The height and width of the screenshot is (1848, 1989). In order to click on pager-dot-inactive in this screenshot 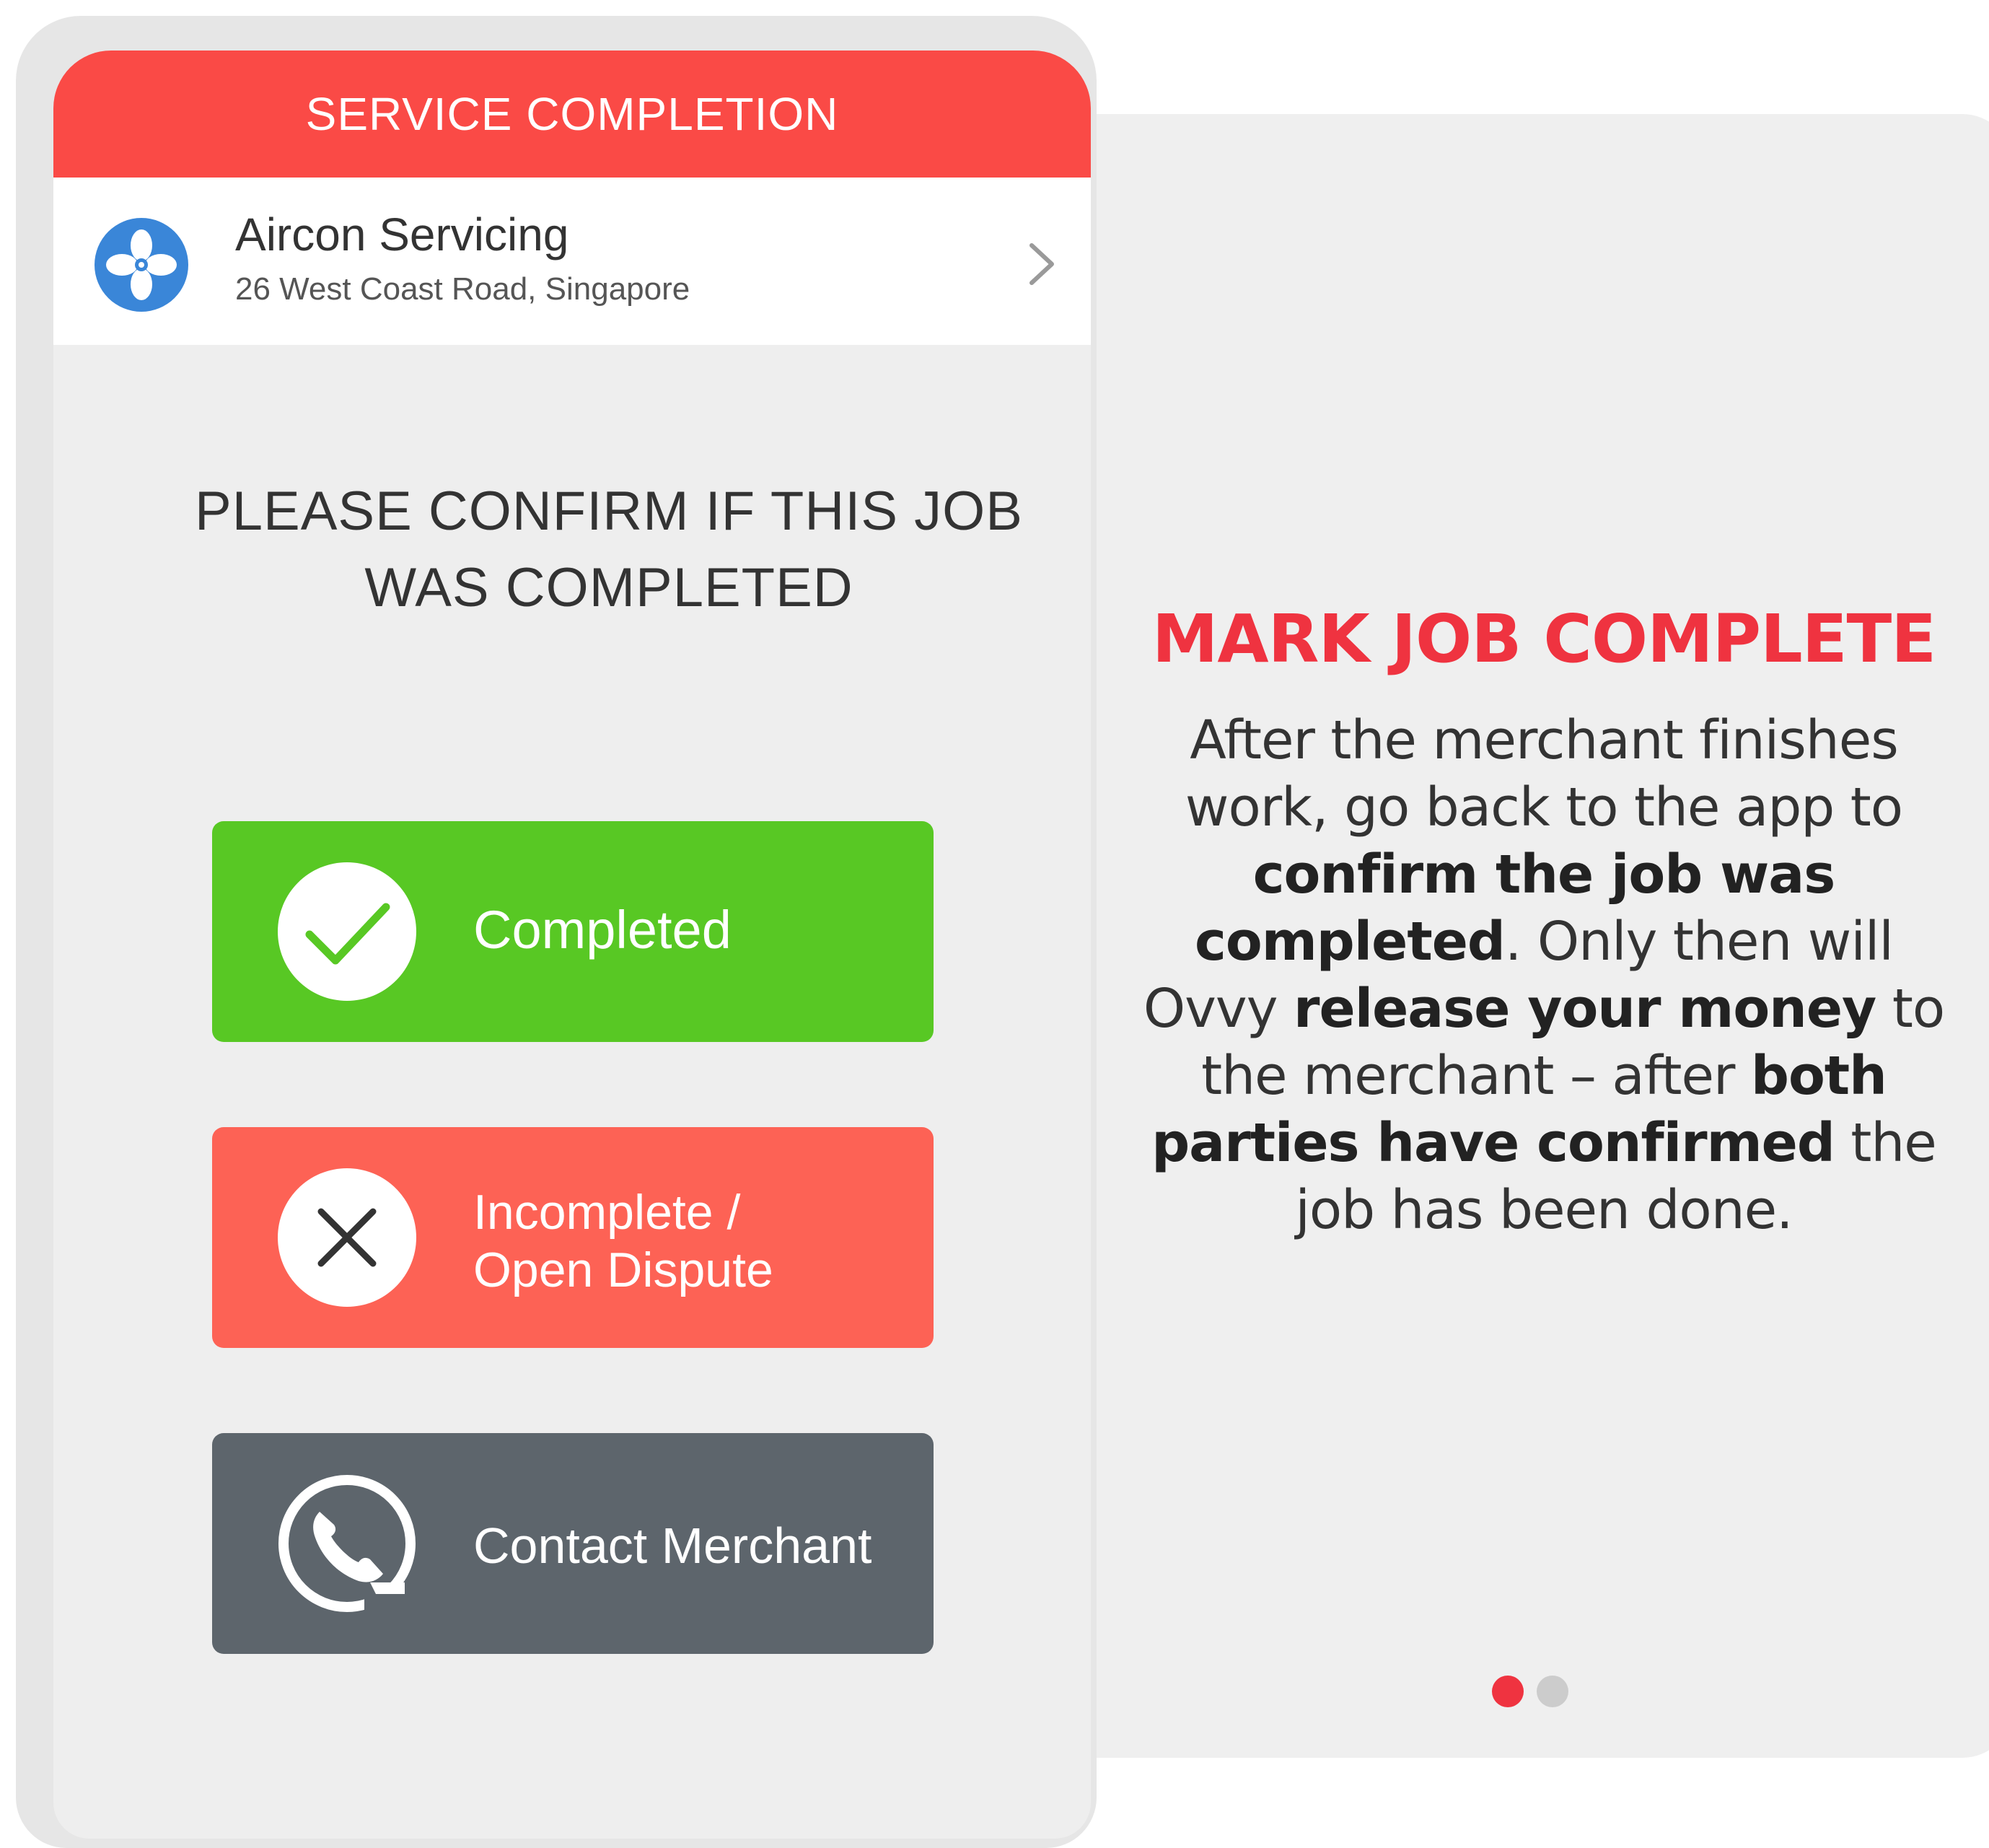, I will do `click(1552, 1691)`.